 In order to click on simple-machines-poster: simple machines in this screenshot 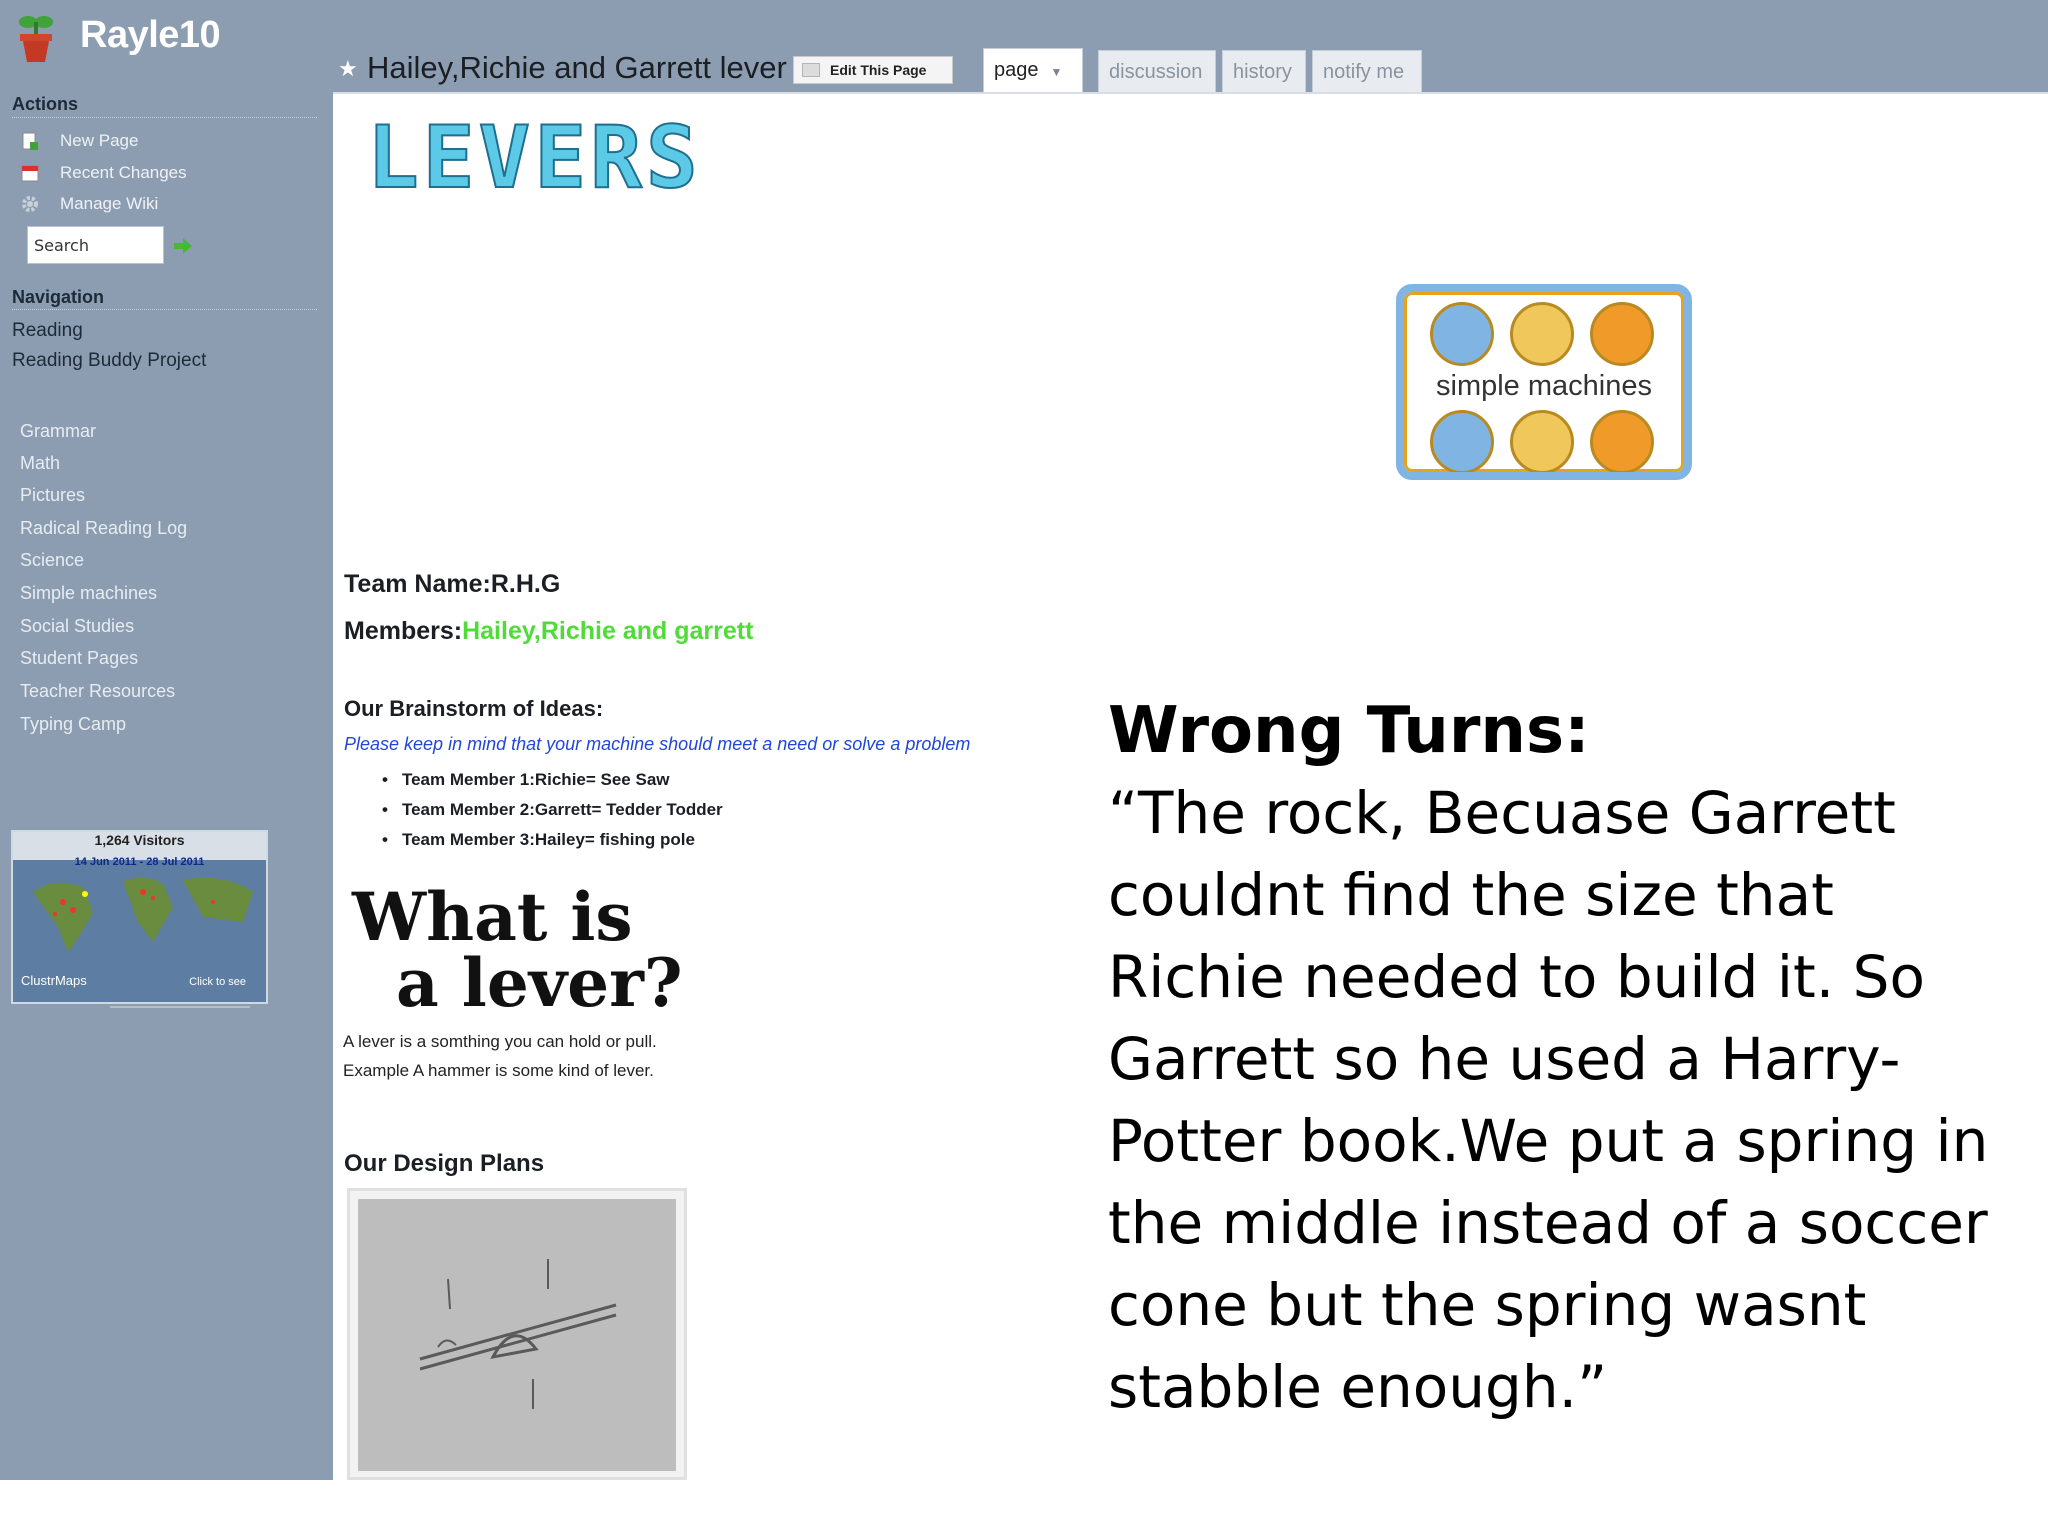, I will do `click(1544, 382)`.